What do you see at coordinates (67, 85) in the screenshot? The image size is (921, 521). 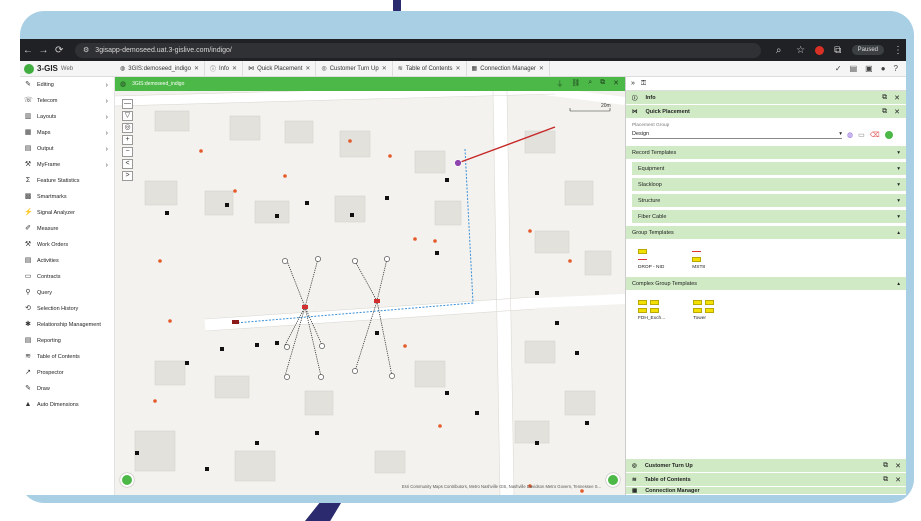 I see `sidebar-item-editing: ✎ Editing ›` at bounding box center [67, 85].